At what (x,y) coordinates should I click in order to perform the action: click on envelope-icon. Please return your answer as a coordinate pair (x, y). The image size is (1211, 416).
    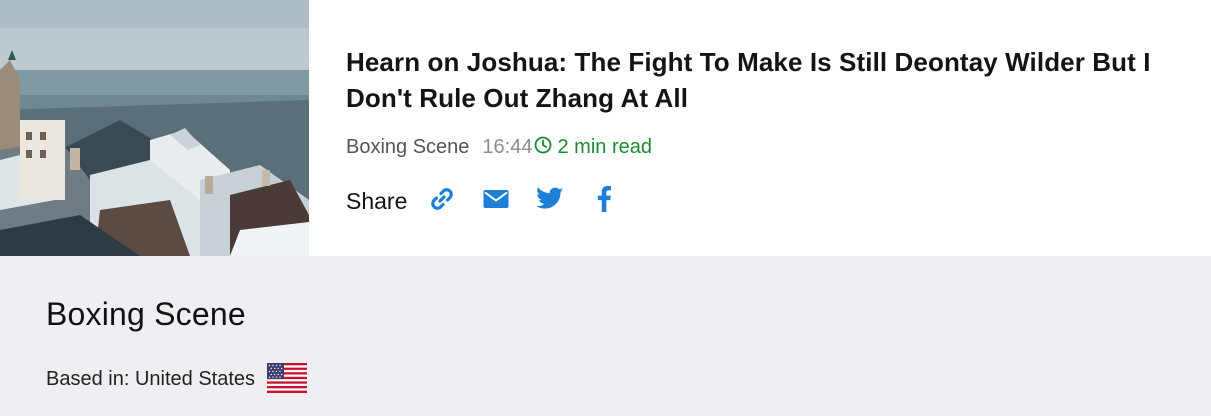
    Looking at the image, I should click on (496, 199).